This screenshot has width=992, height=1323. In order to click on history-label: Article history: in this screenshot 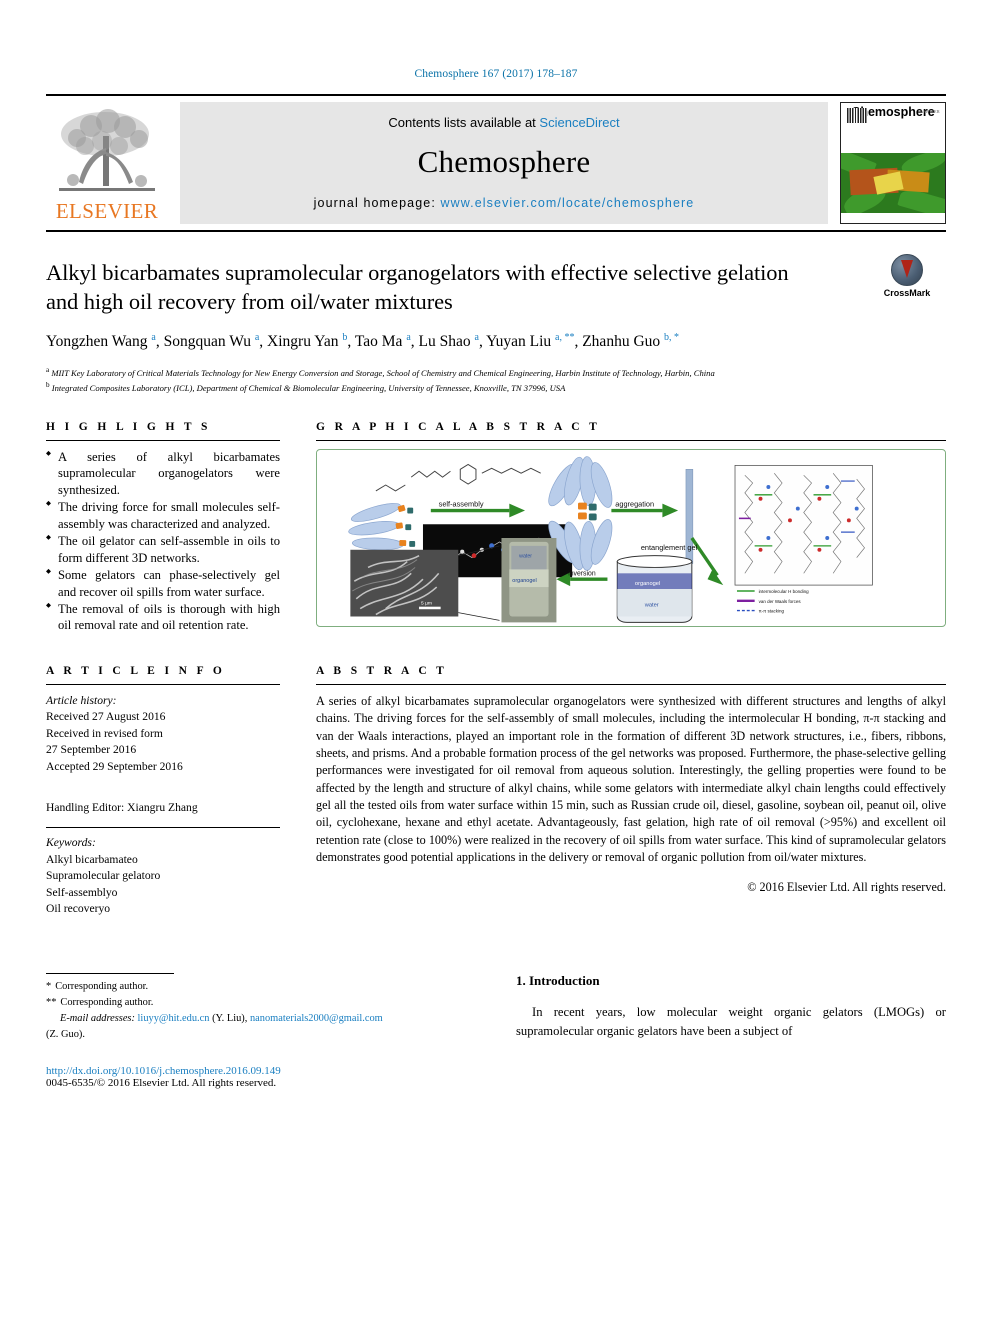, I will do `click(81, 700)`.